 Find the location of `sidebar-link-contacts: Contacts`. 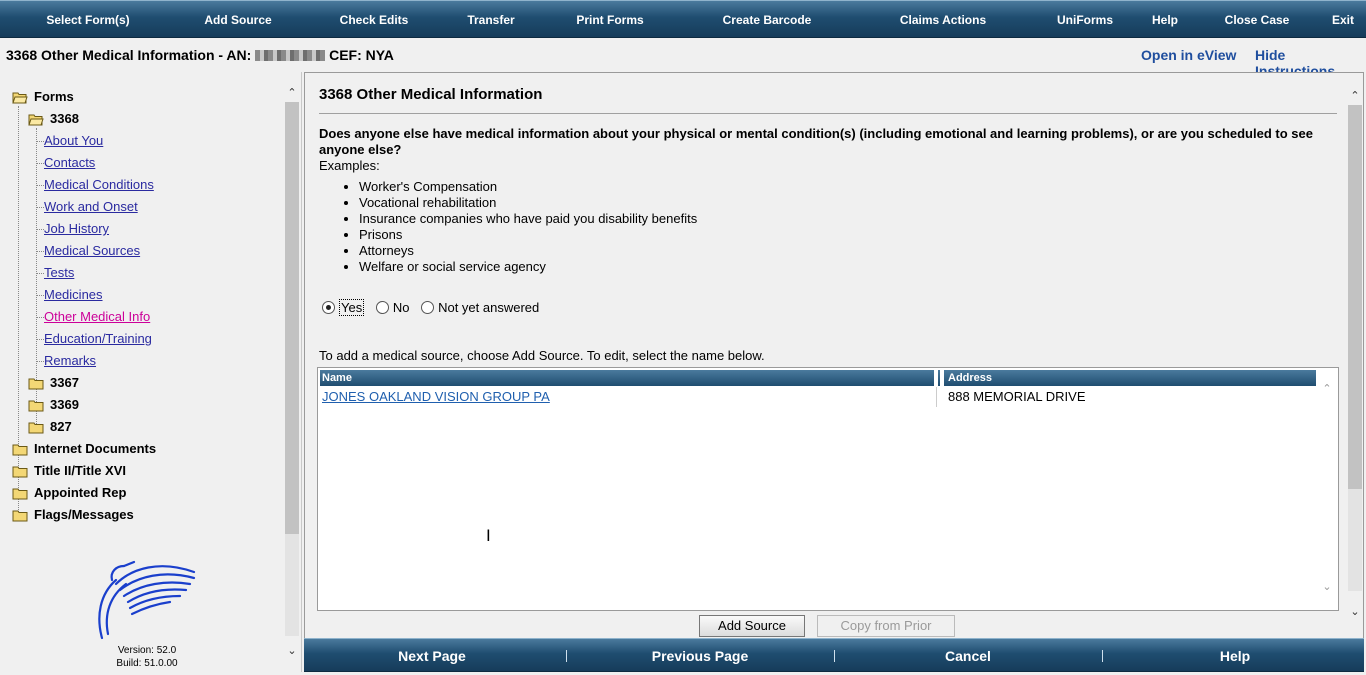

sidebar-link-contacts: Contacts is located at coordinates (69, 162).